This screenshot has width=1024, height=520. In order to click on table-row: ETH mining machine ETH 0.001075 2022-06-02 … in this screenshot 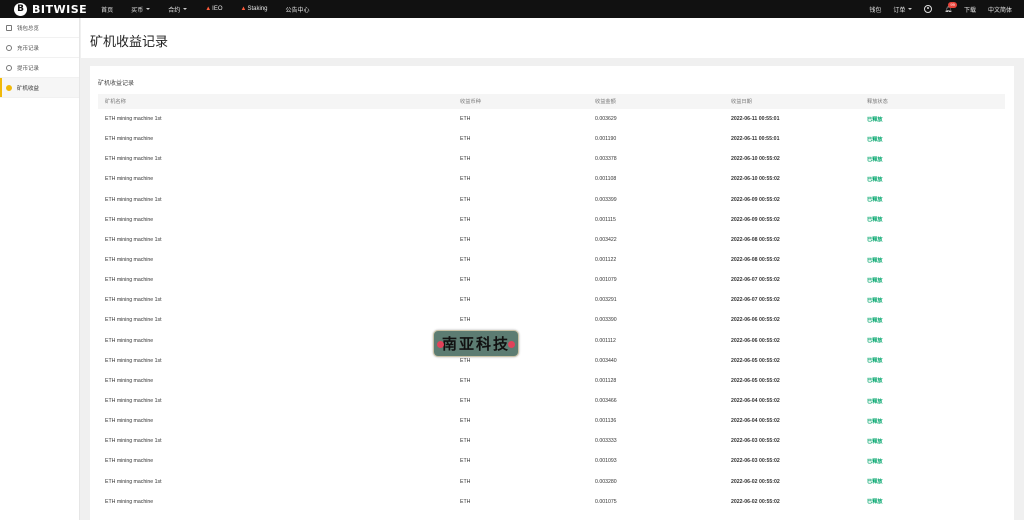, I will do `click(551, 502)`.